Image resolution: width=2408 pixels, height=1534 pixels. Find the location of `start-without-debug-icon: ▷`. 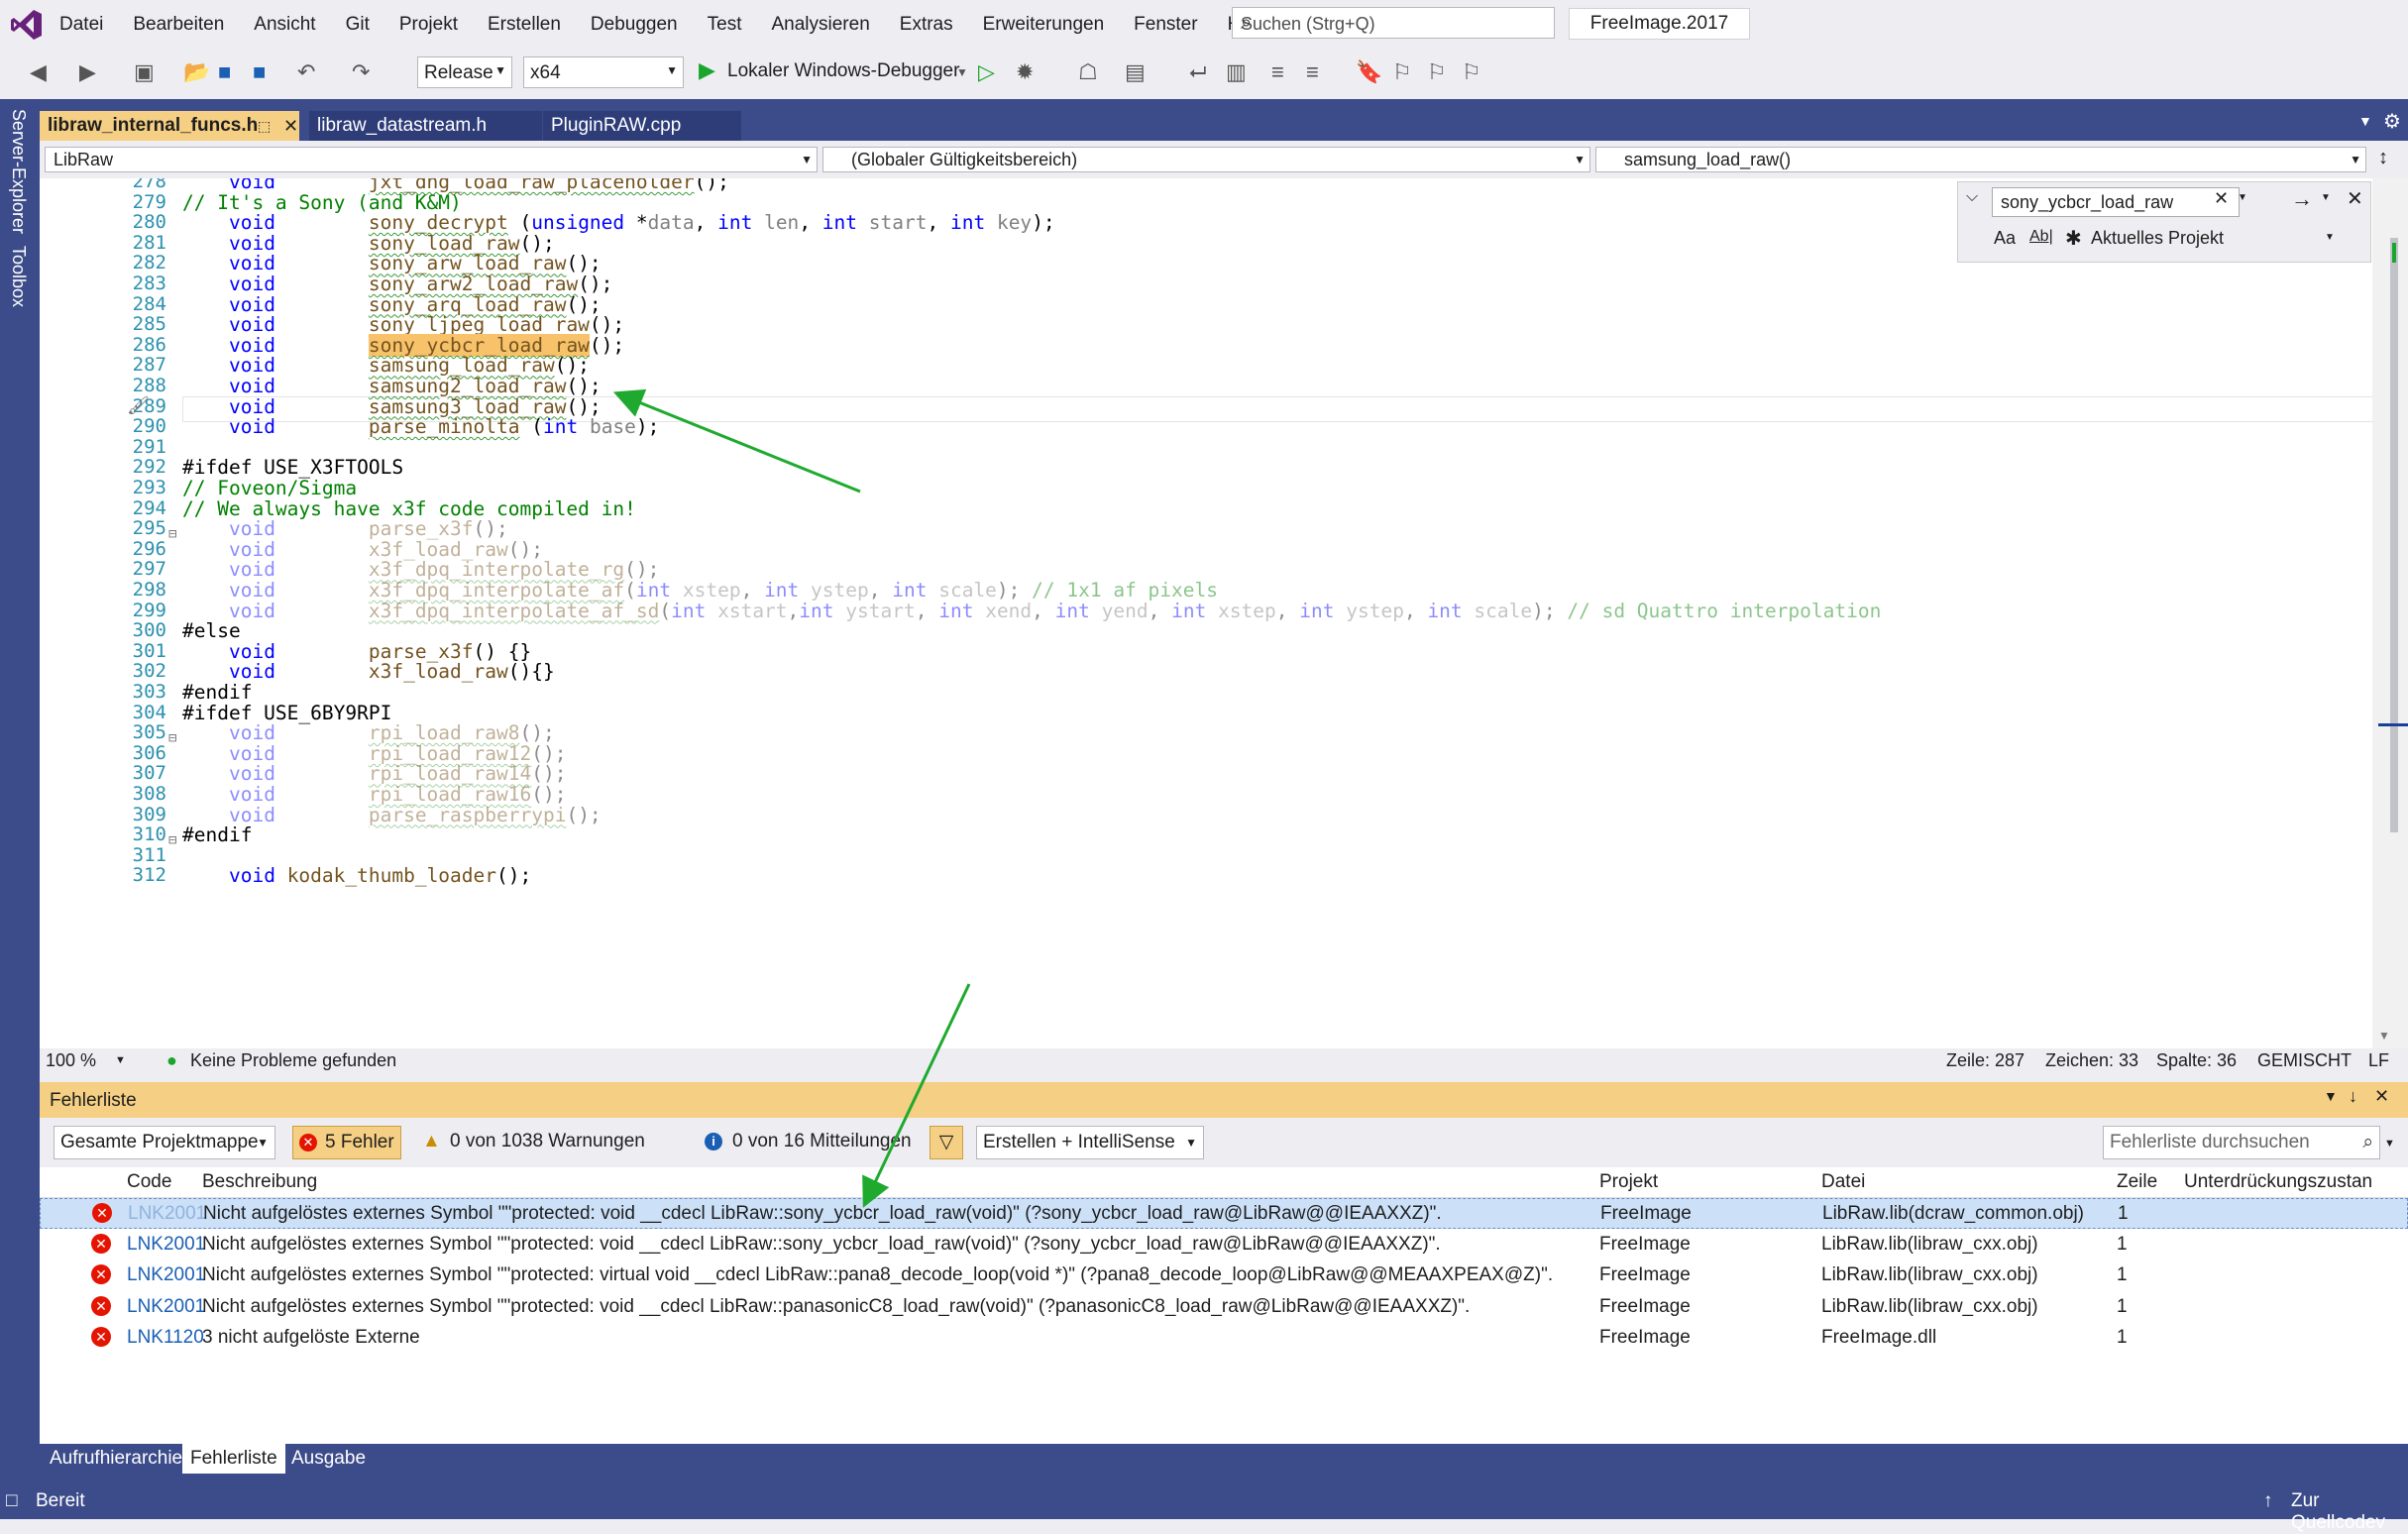

start-without-debug-icon: ▷ is located at coordinates (986, 72).